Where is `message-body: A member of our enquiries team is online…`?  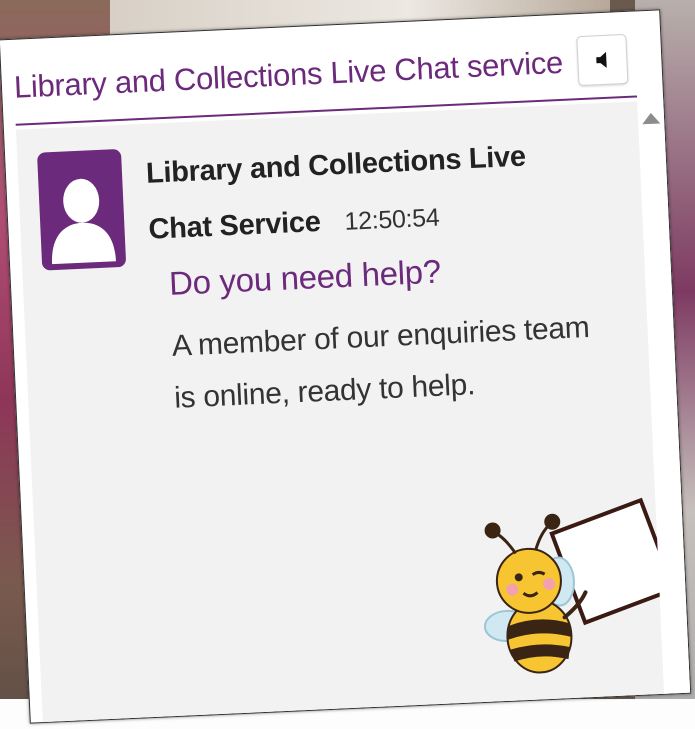 message-body: A member of our enquiries team is online… is located at coordinates (381, 362).